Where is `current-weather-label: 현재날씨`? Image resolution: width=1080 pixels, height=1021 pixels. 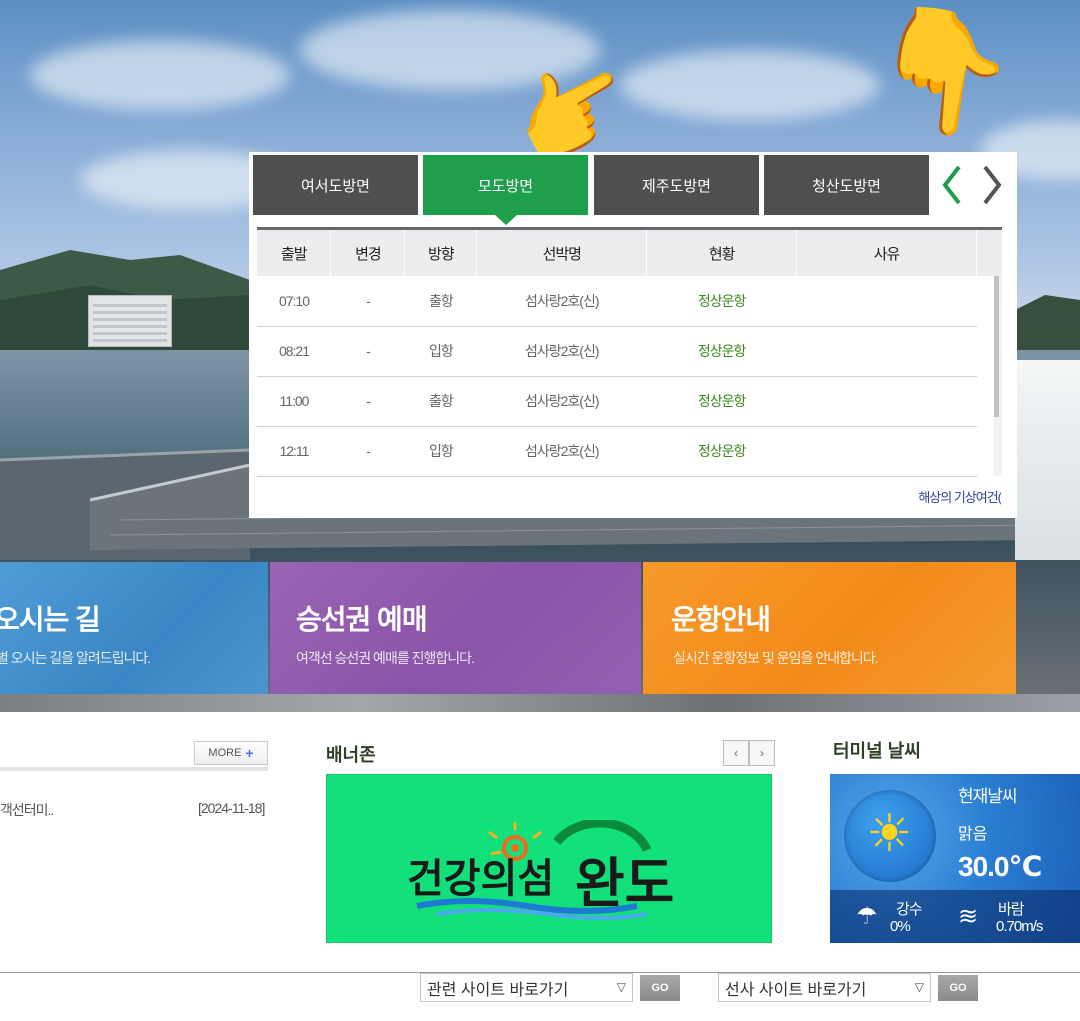
current-weather-label: 현재날씨 is located at coordinates (988, 796).